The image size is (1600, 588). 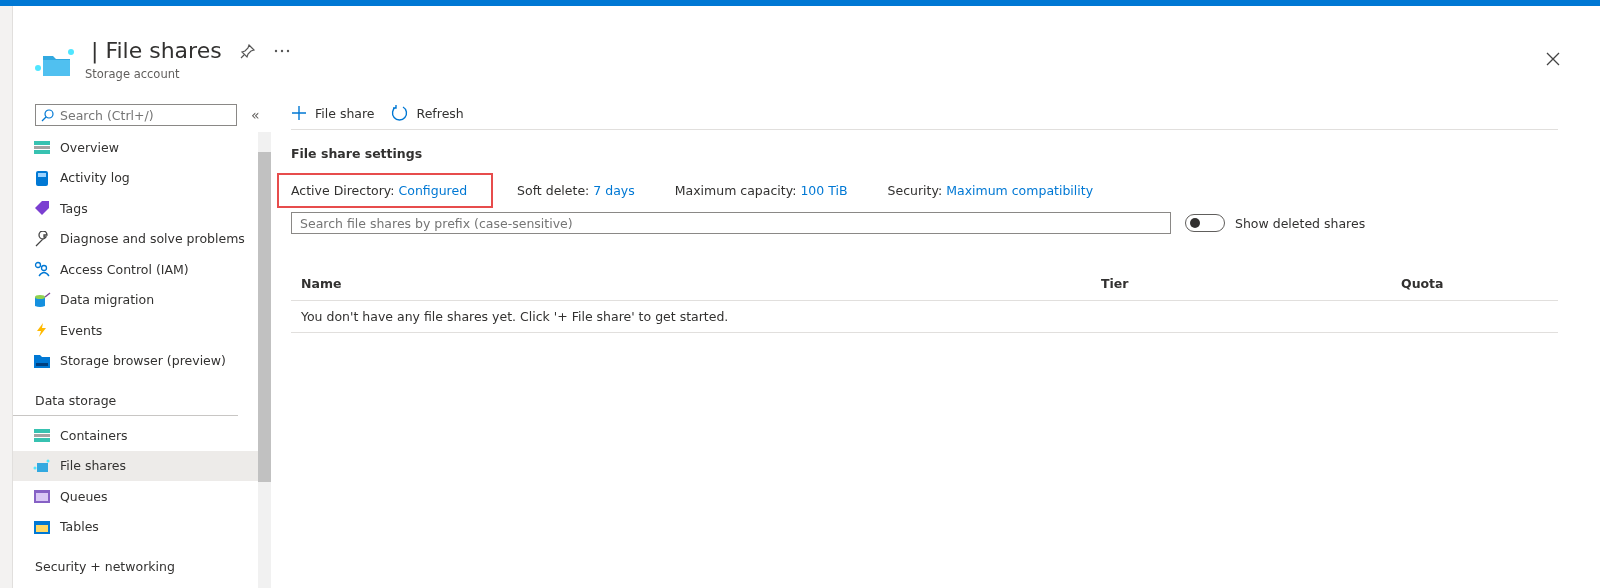 I want to click on section-heading: Security + networking, so click(x=105, y=567).